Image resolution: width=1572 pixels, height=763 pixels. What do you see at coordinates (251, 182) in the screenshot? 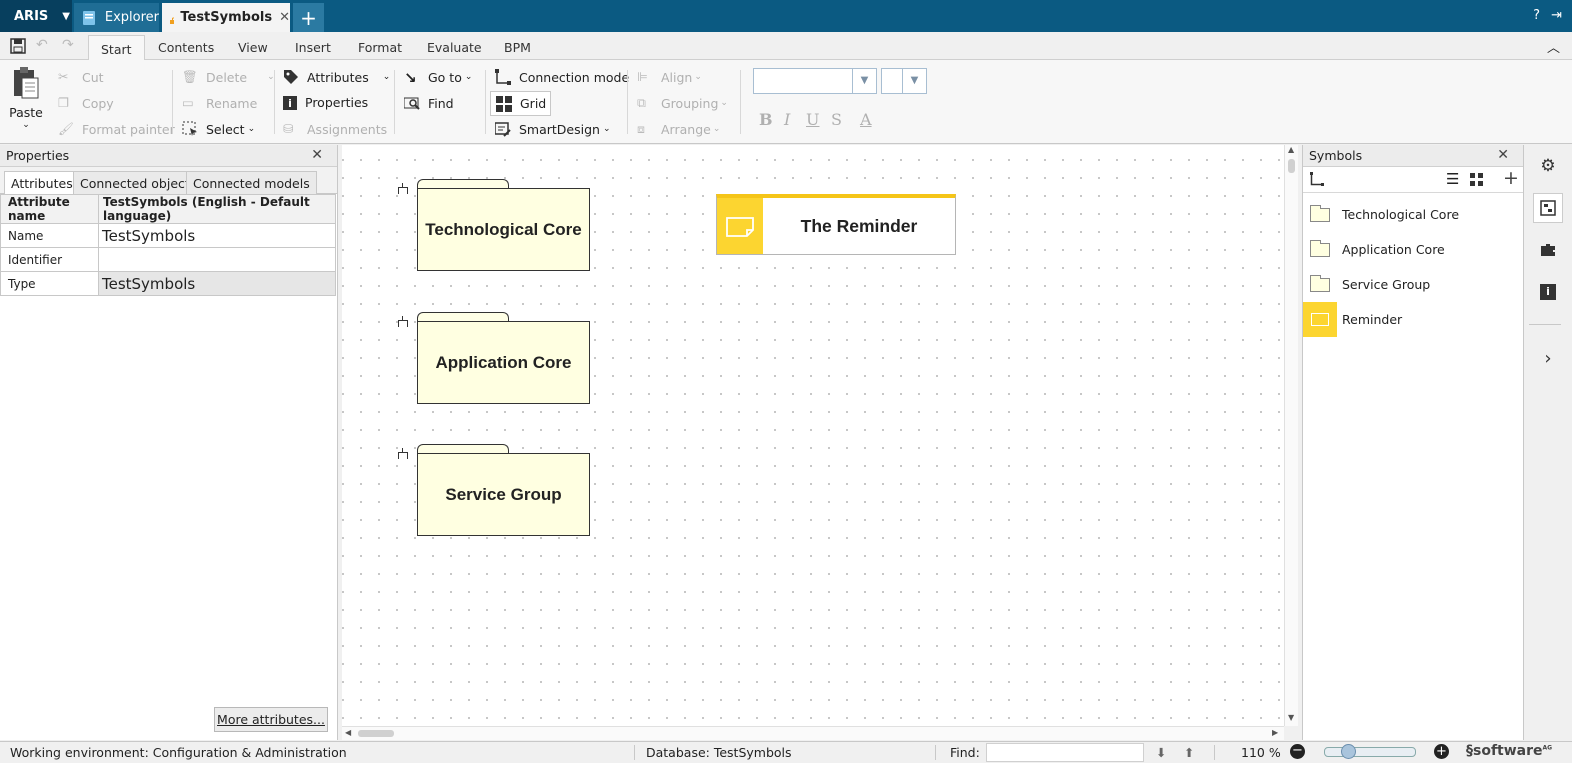
I see `subtab-connected-models: Connected models` at bounding box center [251, 182].